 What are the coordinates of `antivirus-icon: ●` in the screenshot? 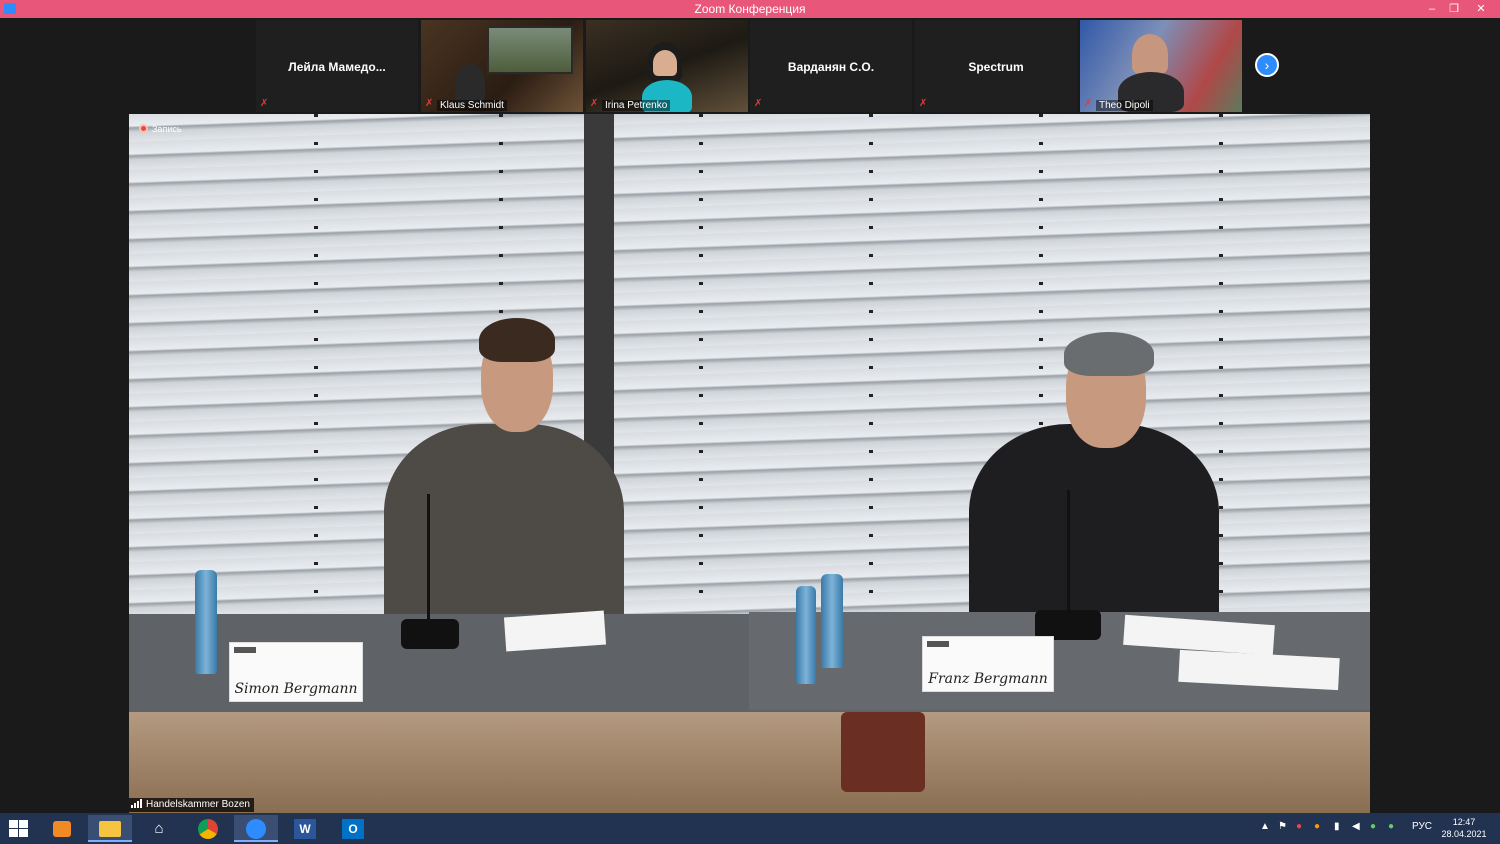 It's located at (1299, 826).